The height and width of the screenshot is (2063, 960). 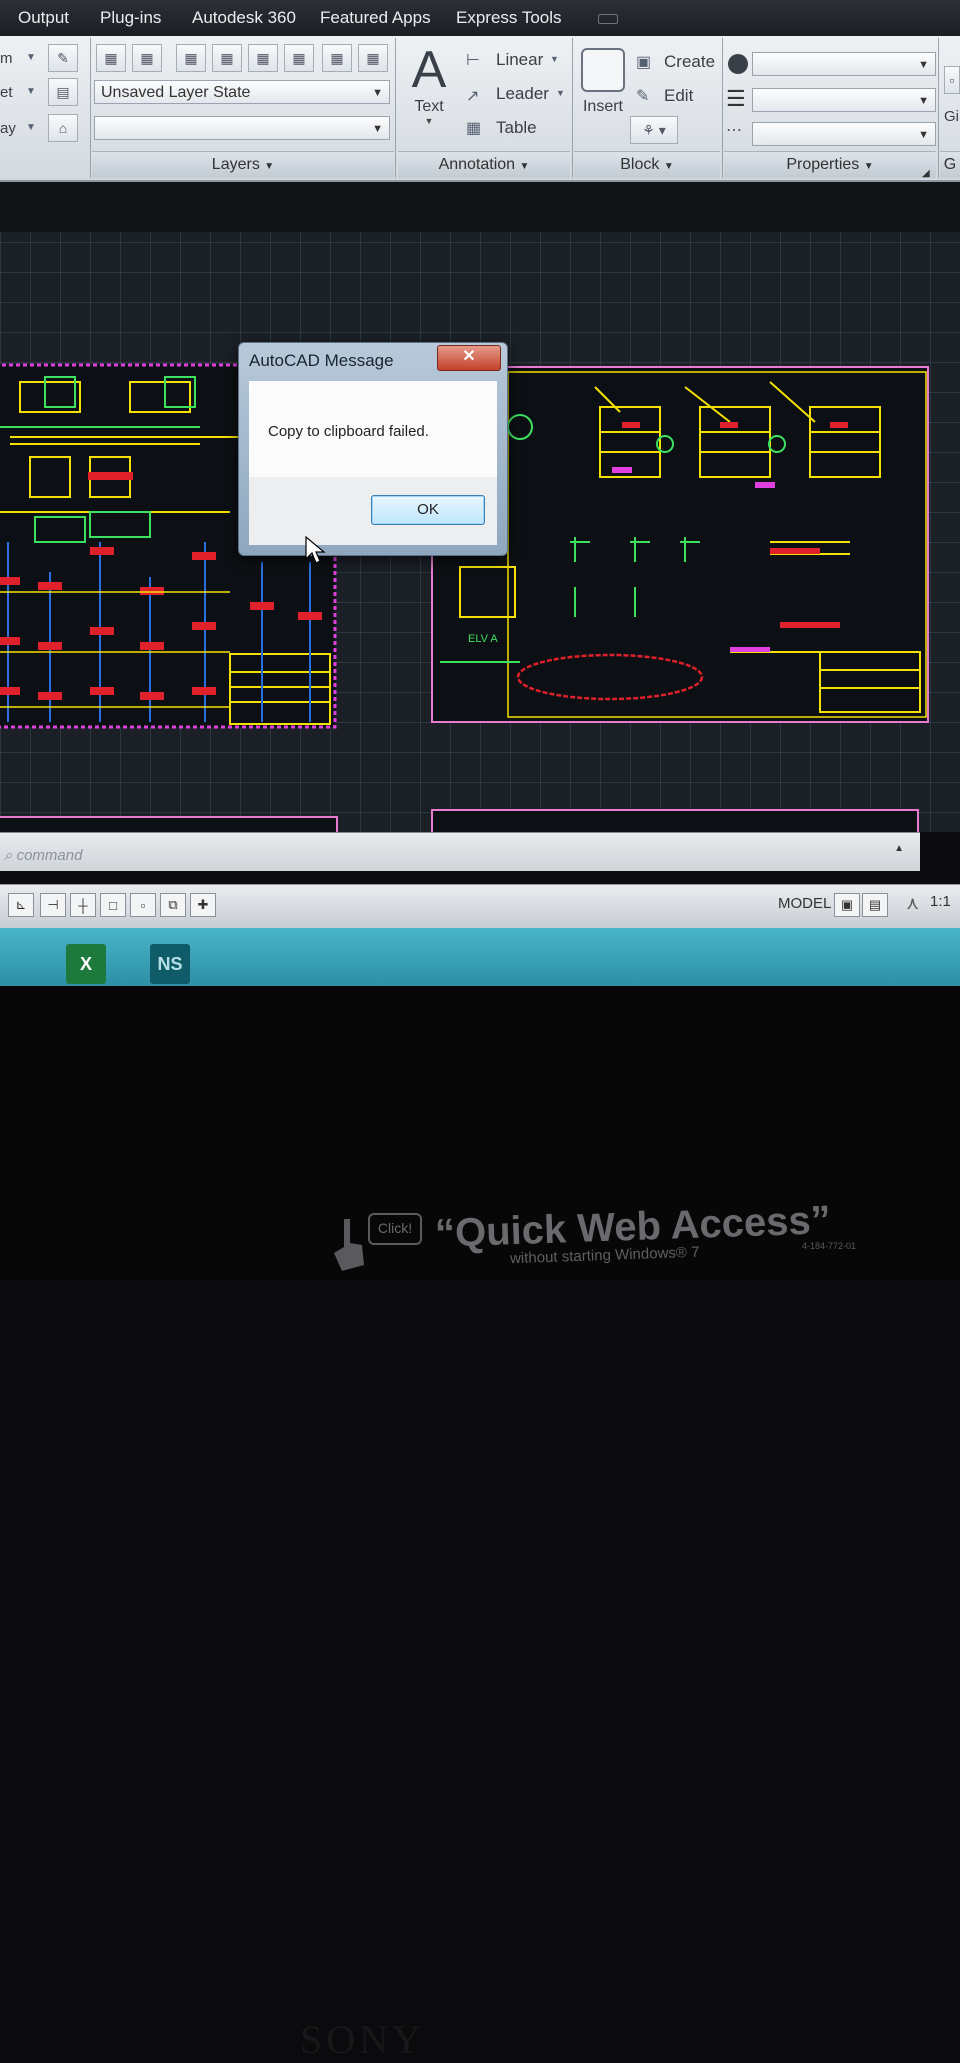 What do you see at coordinates (43, 855) in the screenshot?
I see `command-input: ⌕ command` at bounding box center [43, 855].